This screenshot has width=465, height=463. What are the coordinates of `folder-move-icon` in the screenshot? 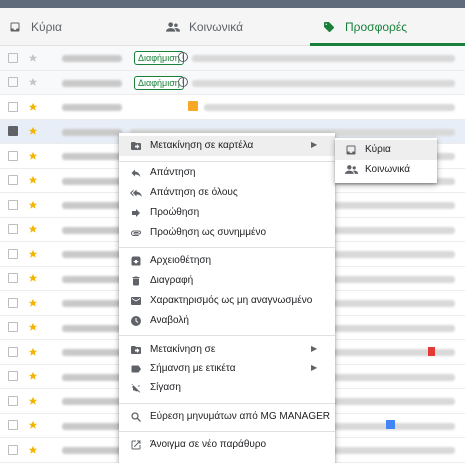 It's located at (136, 350).